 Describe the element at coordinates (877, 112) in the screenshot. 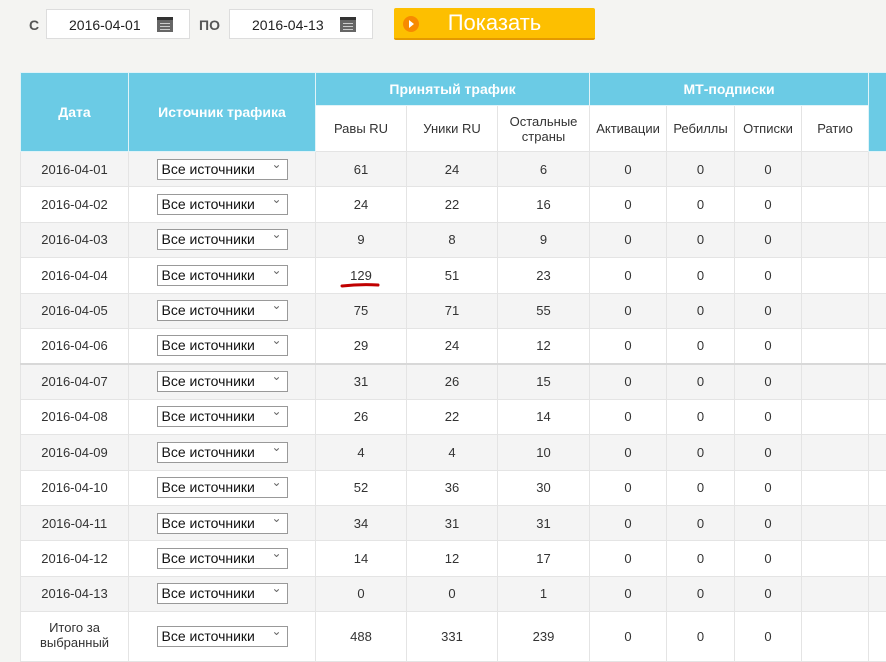

I see `header-extra` at that location.